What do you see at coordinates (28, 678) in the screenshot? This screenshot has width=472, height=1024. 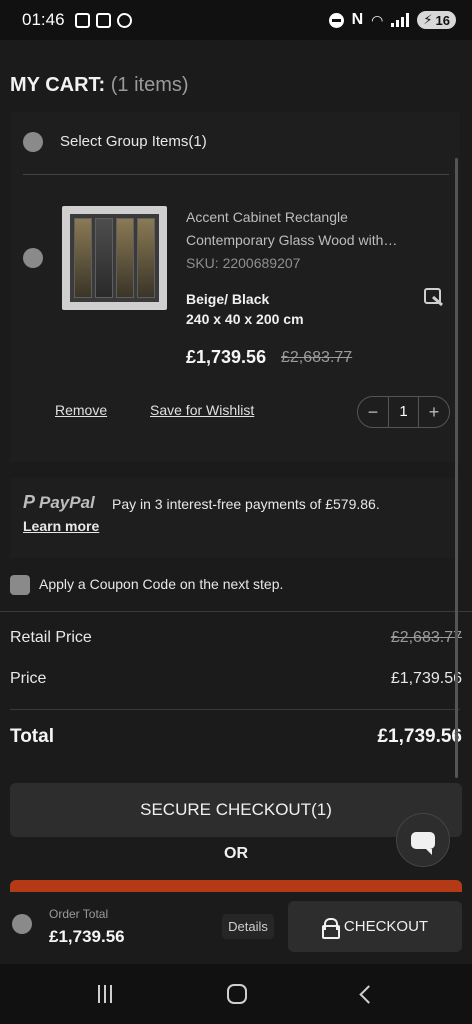 I see `price-label: Price` at bounding box center [28, 678].